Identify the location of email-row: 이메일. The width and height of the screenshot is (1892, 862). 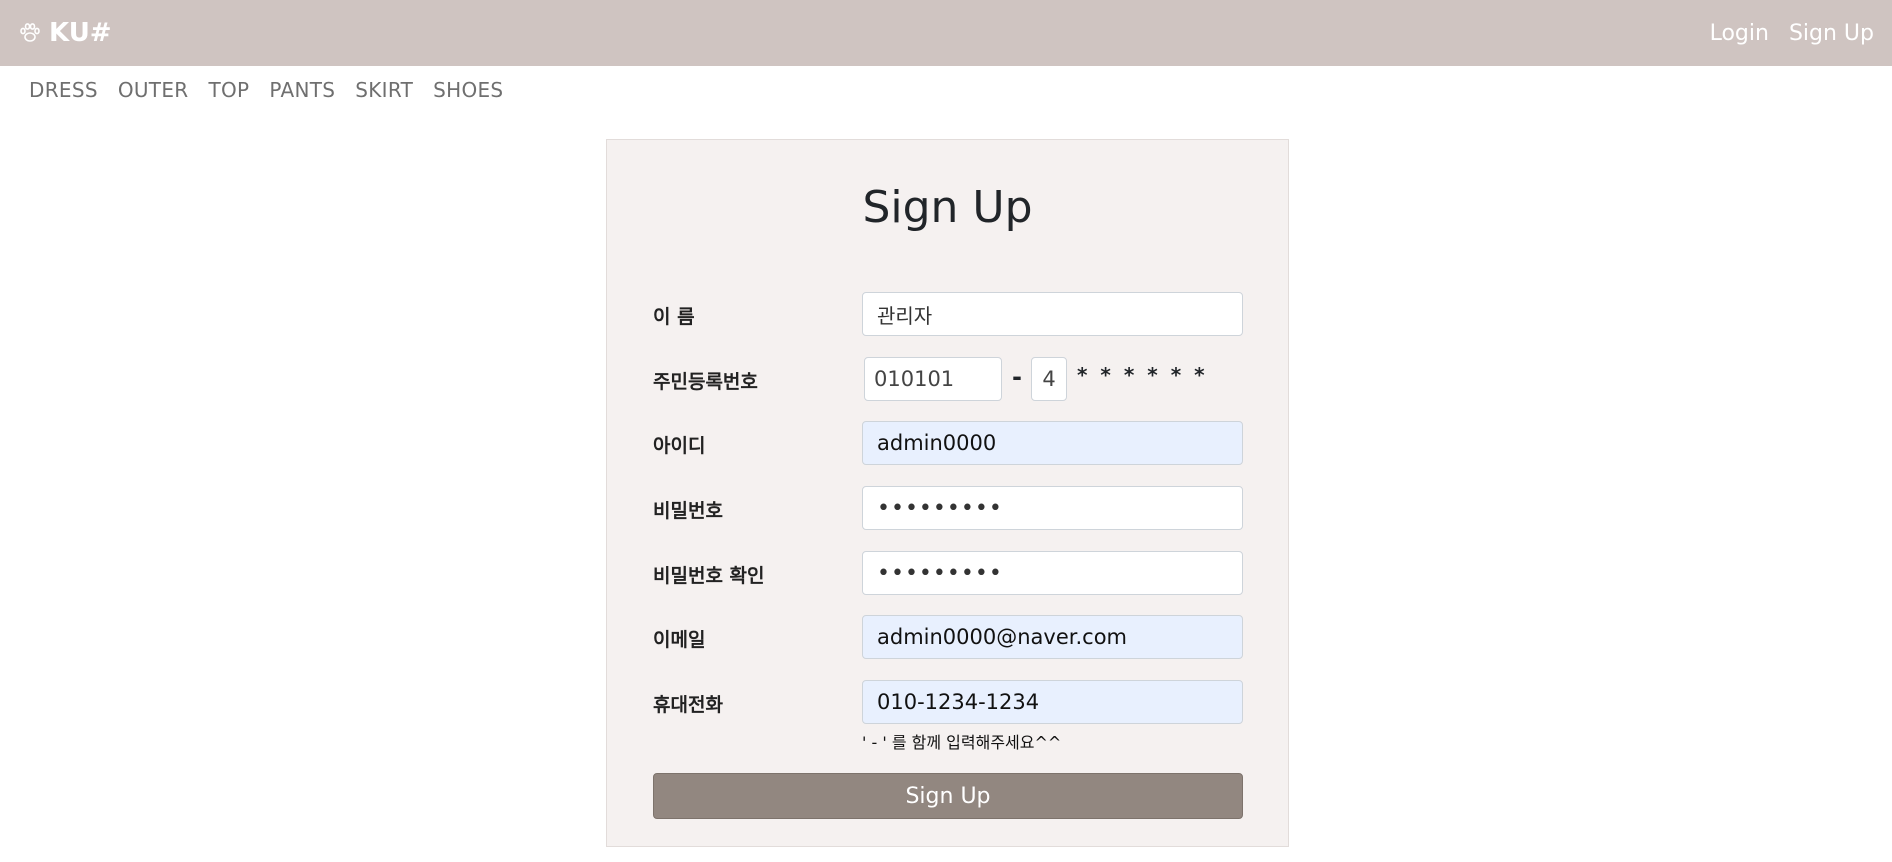
(948, 638).